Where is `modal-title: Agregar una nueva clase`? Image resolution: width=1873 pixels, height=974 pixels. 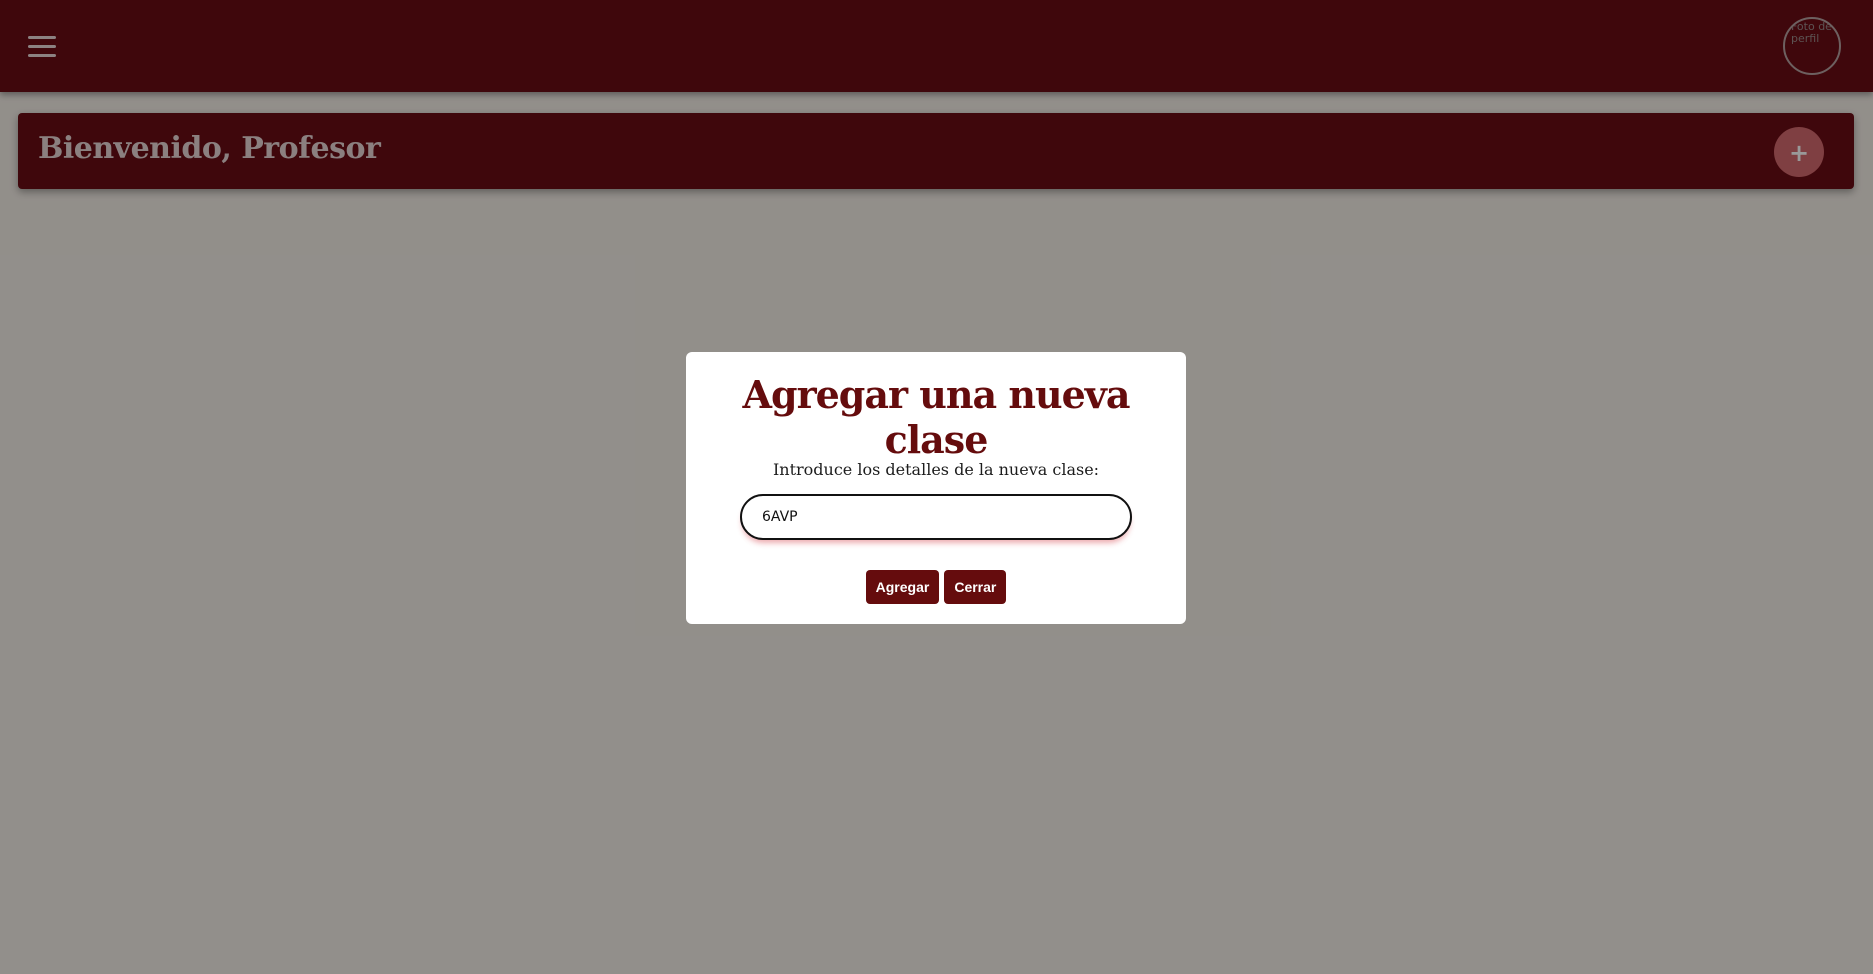
modal-title: Agregar una nueva clase is located at coordinates (936, 417).